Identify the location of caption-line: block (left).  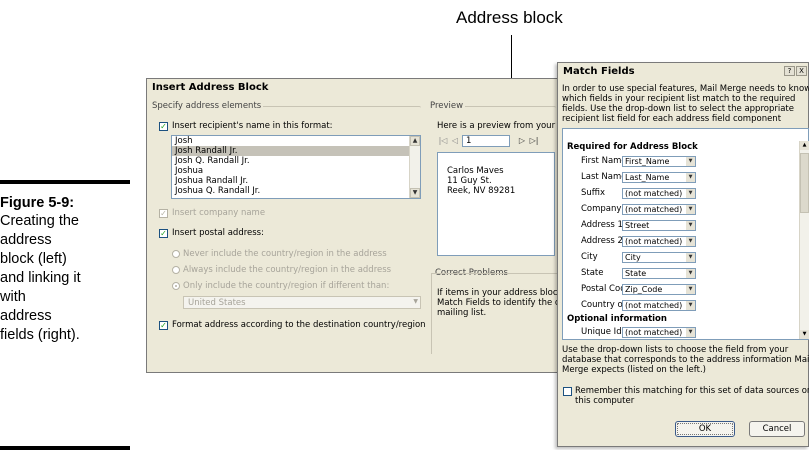
(33, 259).